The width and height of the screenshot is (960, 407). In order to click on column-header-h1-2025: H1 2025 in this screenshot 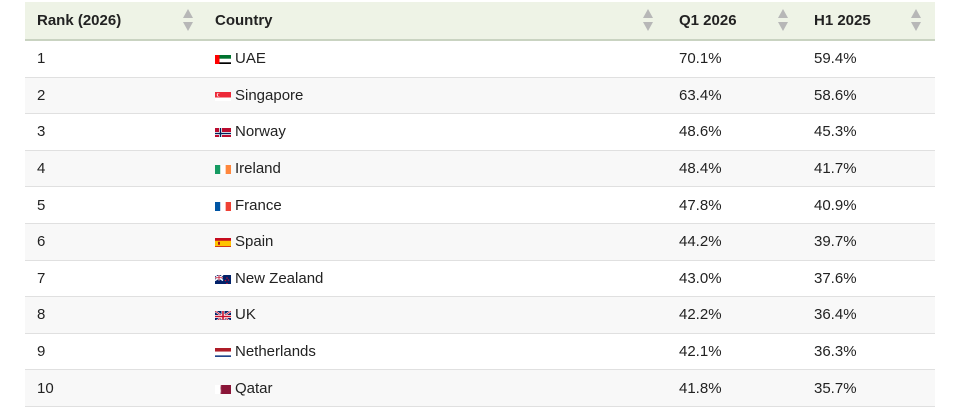, I will do `click(868, 21)`.